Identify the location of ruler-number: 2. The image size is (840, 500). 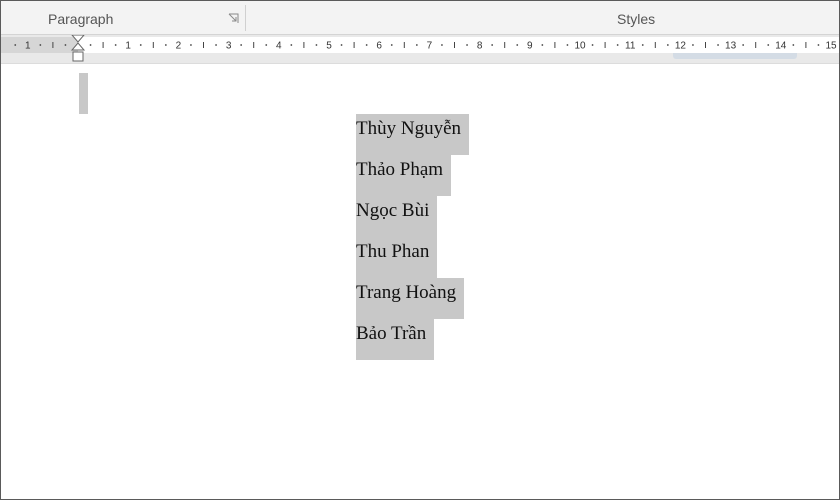
(179, 46).